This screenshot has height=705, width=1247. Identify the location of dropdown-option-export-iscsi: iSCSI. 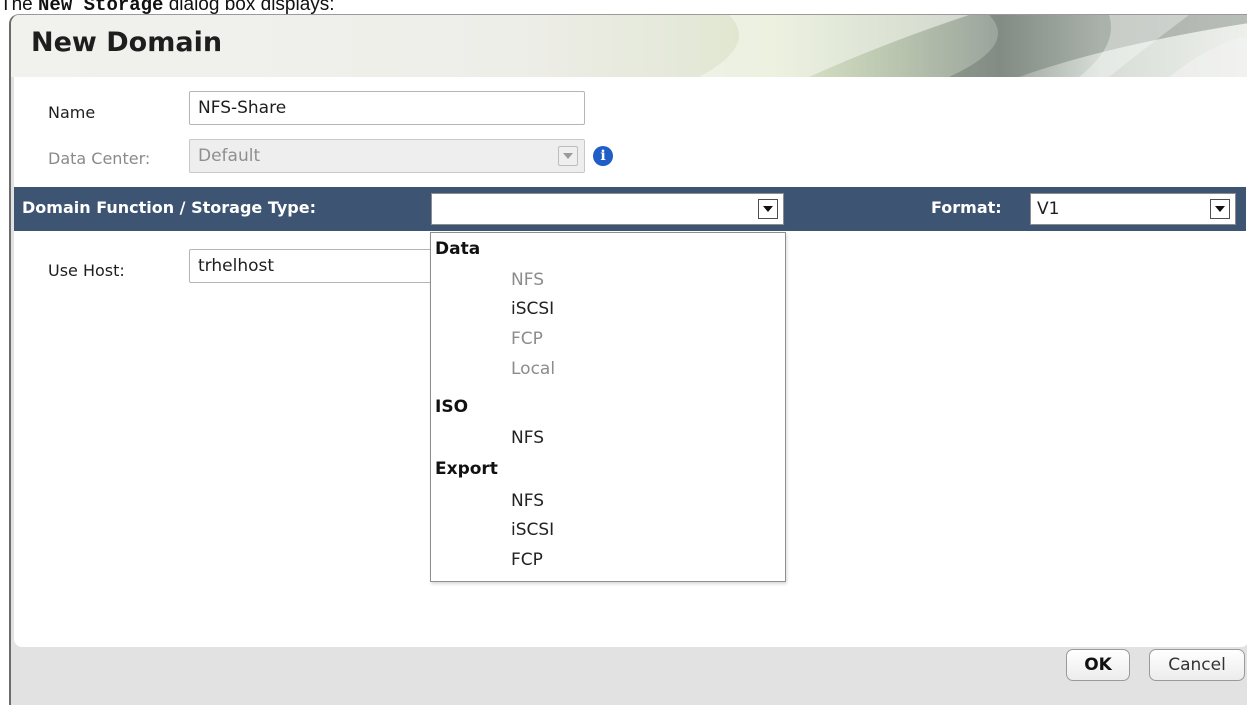
(532, 530).